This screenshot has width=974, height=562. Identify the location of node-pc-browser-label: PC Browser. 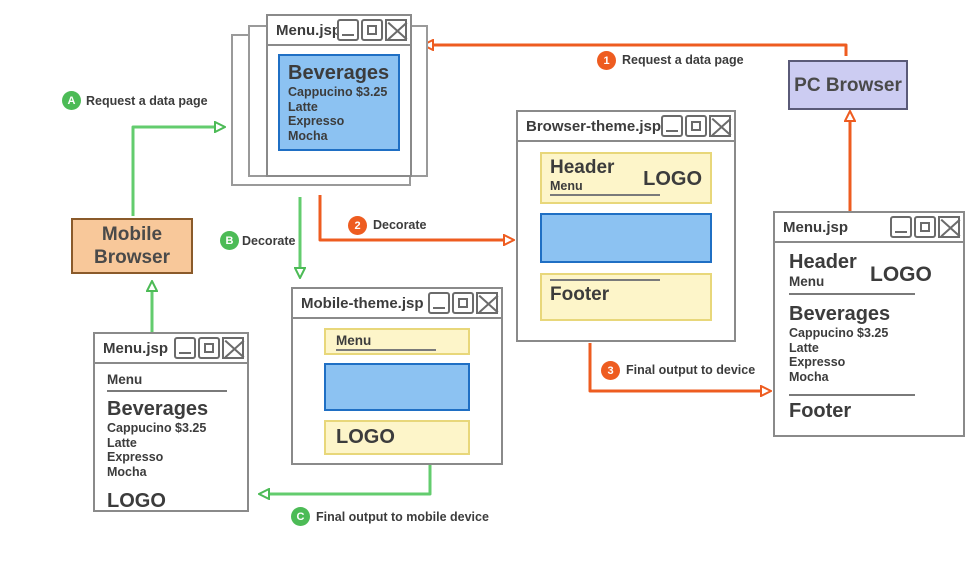
(848, 85).